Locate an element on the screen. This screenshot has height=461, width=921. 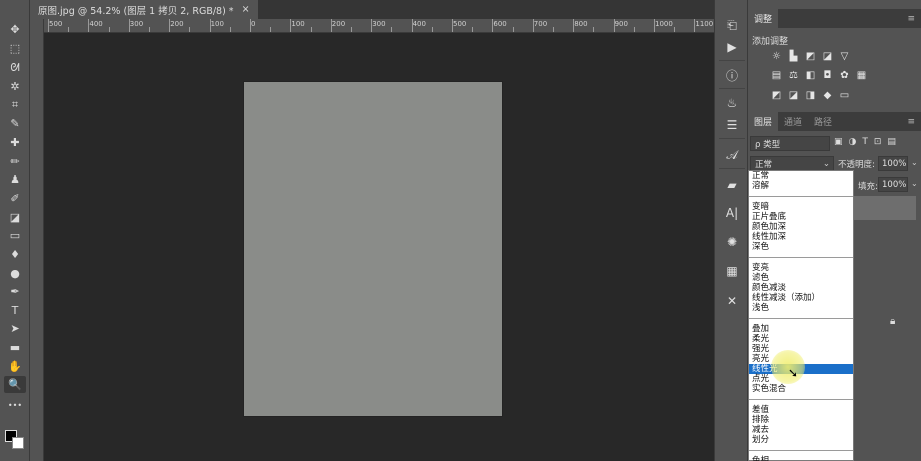
tab-layers: 图层 is located at coordinates (763, 121).